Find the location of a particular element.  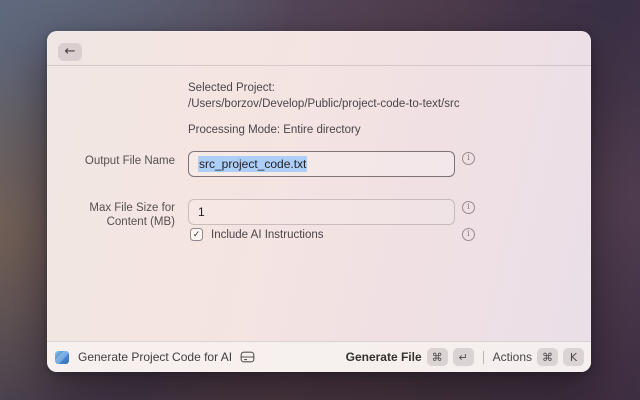

actions-button: Actions is located at coordinates (512, 357).